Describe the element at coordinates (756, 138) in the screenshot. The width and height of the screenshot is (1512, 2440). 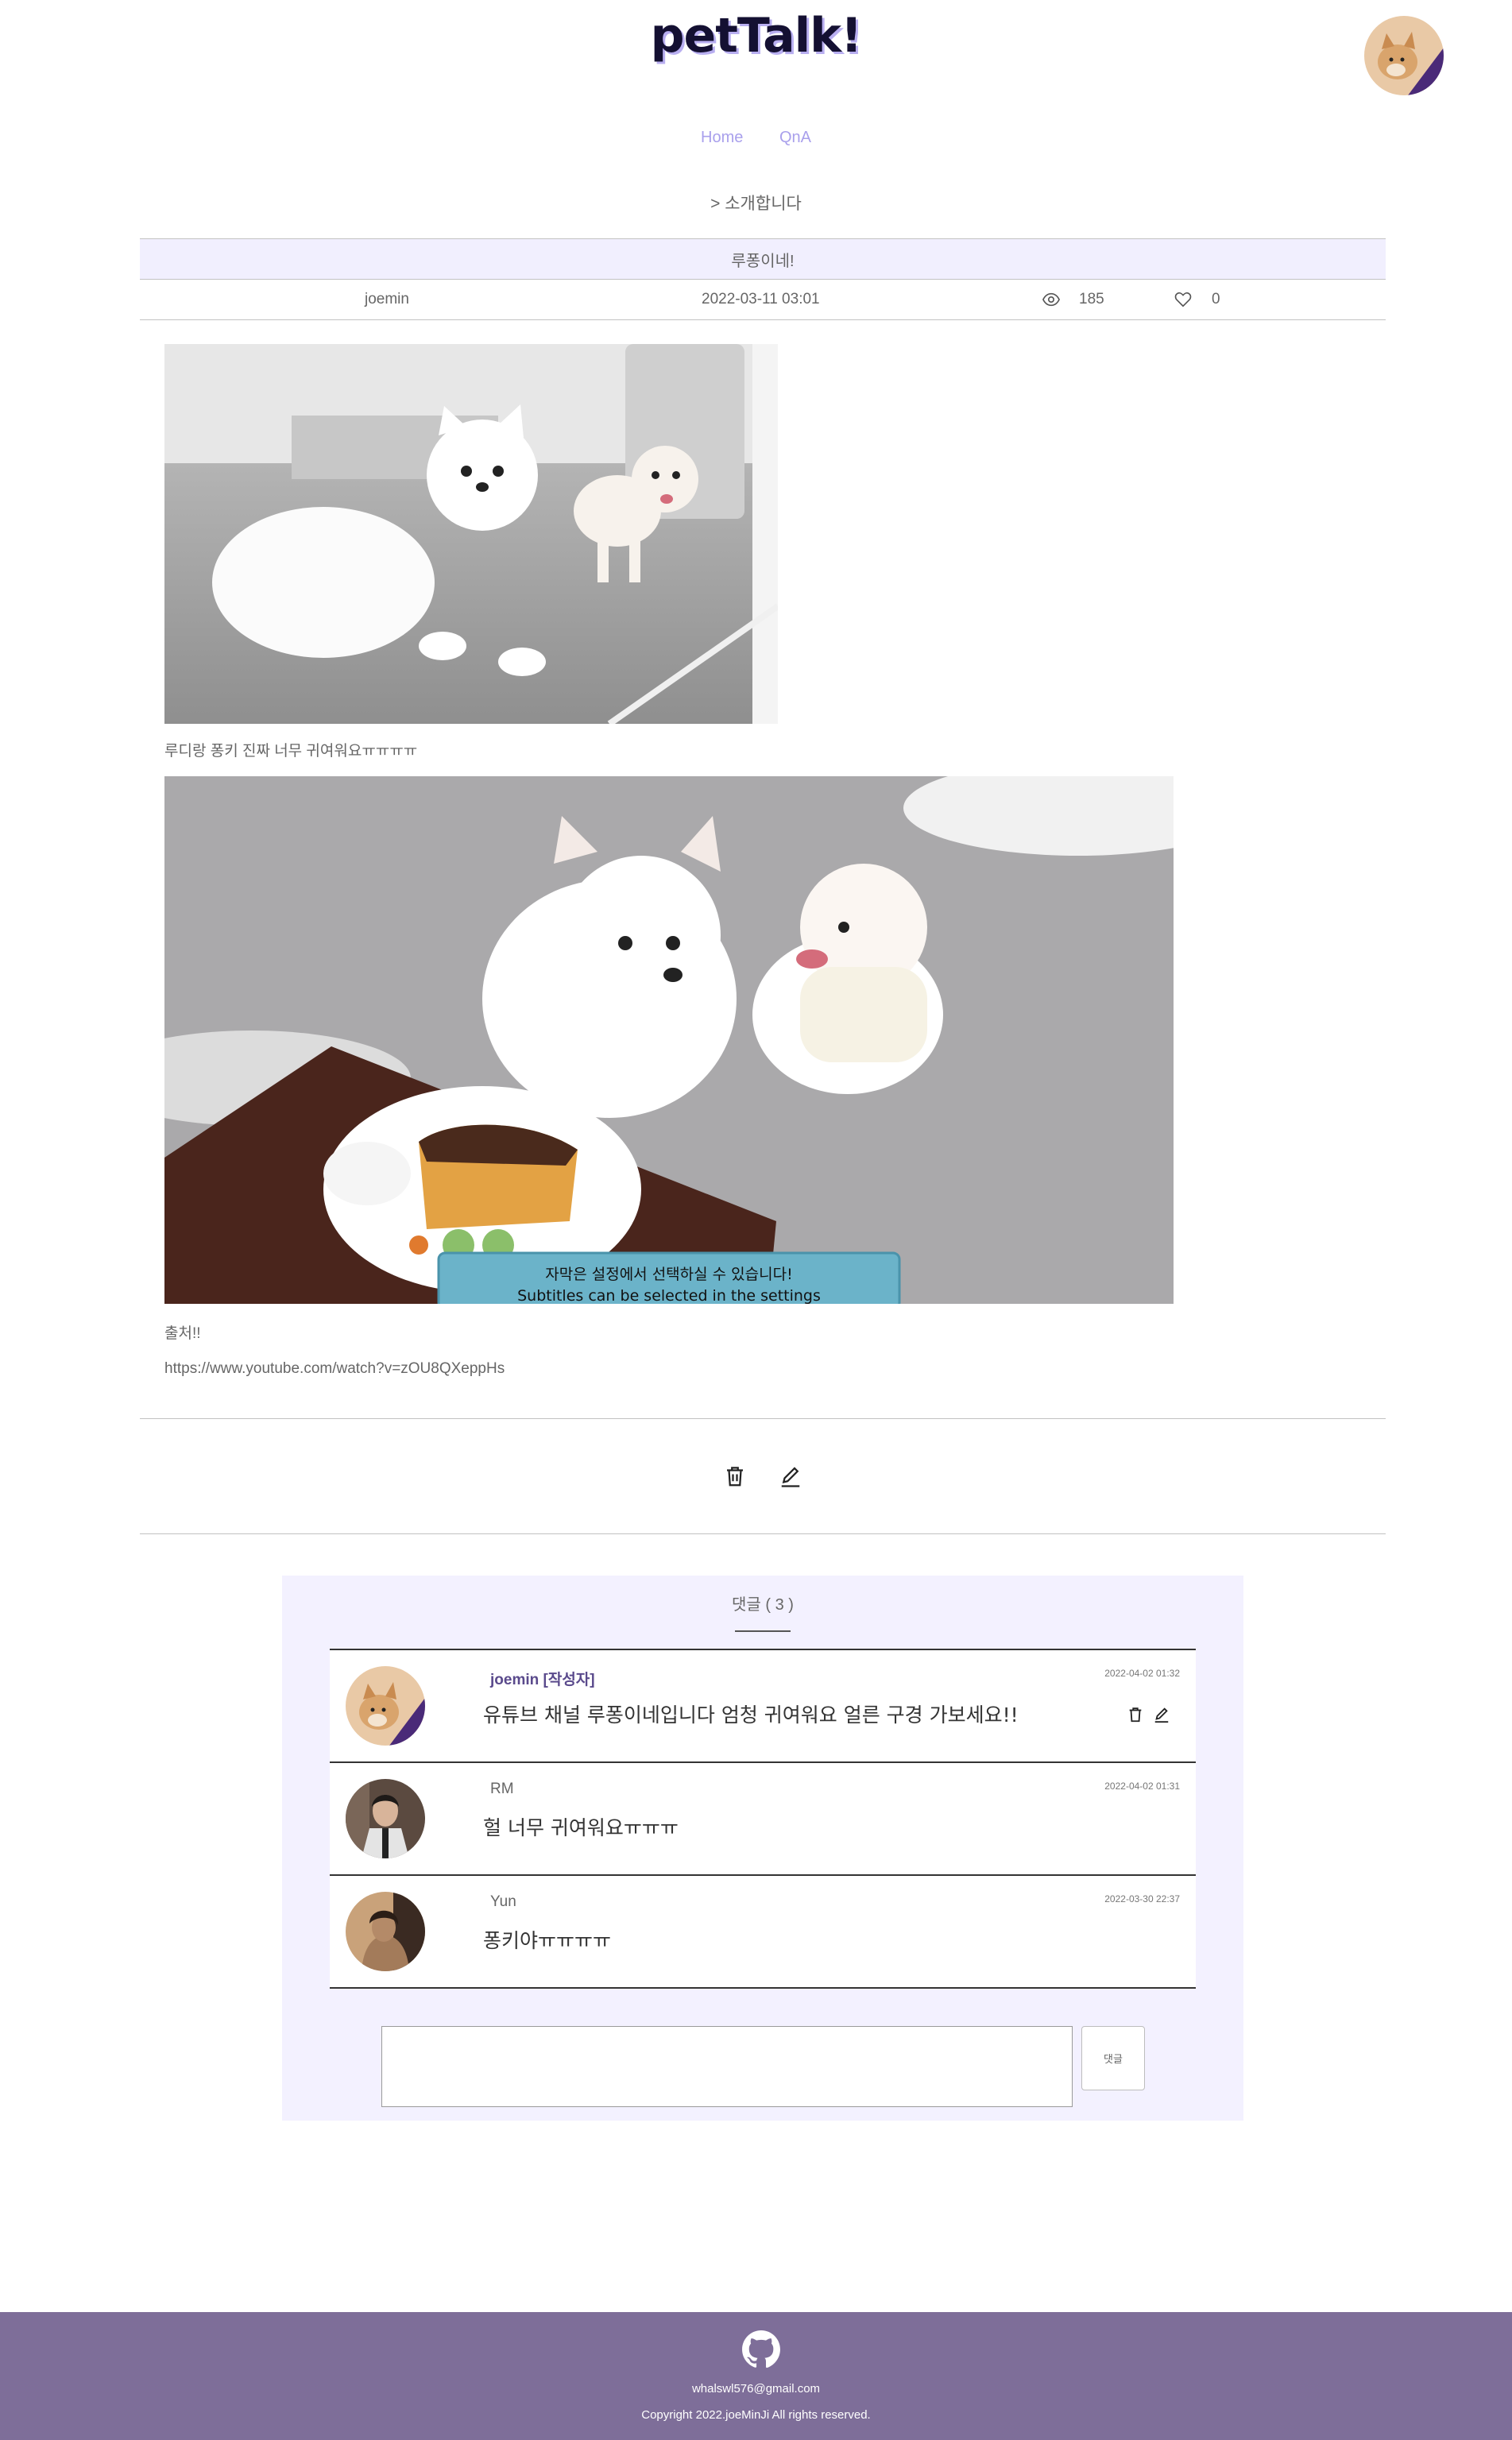
I see `main-nav: Home QnA` at that location.